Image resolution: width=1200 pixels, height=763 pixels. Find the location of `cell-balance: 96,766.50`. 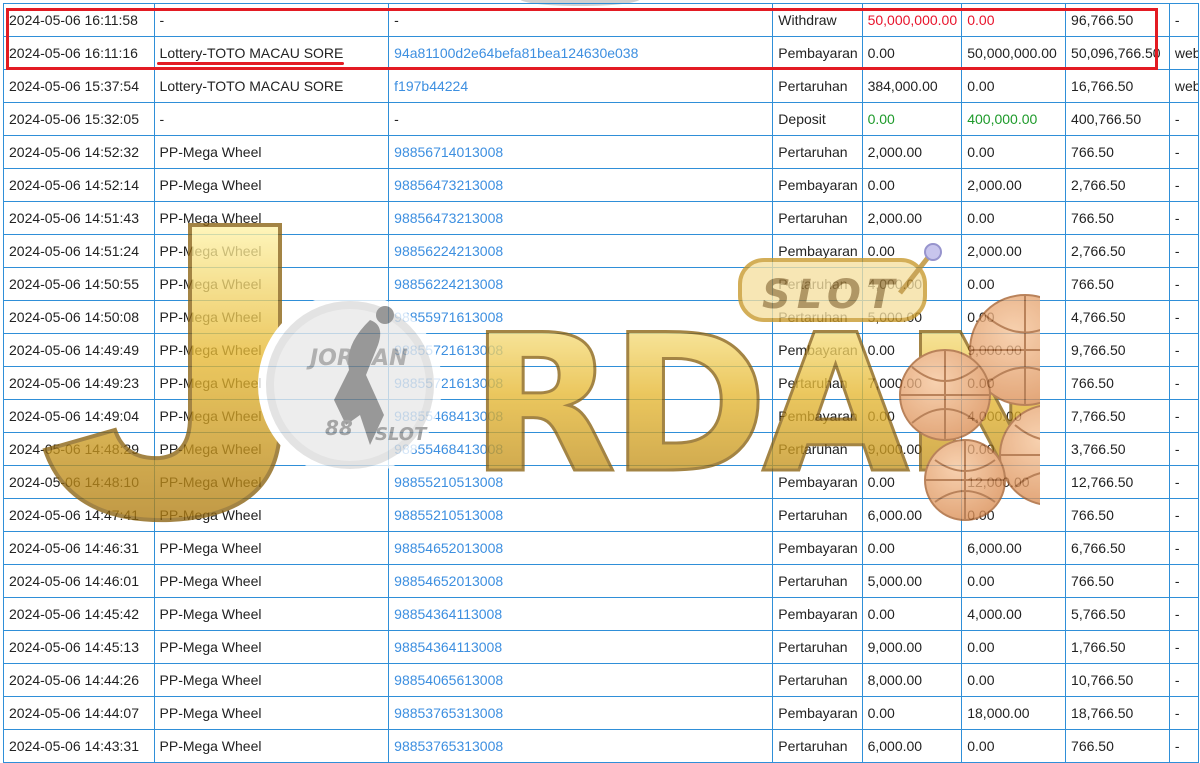

cell-balance: 96,766.50 is located at coordinates (1117, 20).